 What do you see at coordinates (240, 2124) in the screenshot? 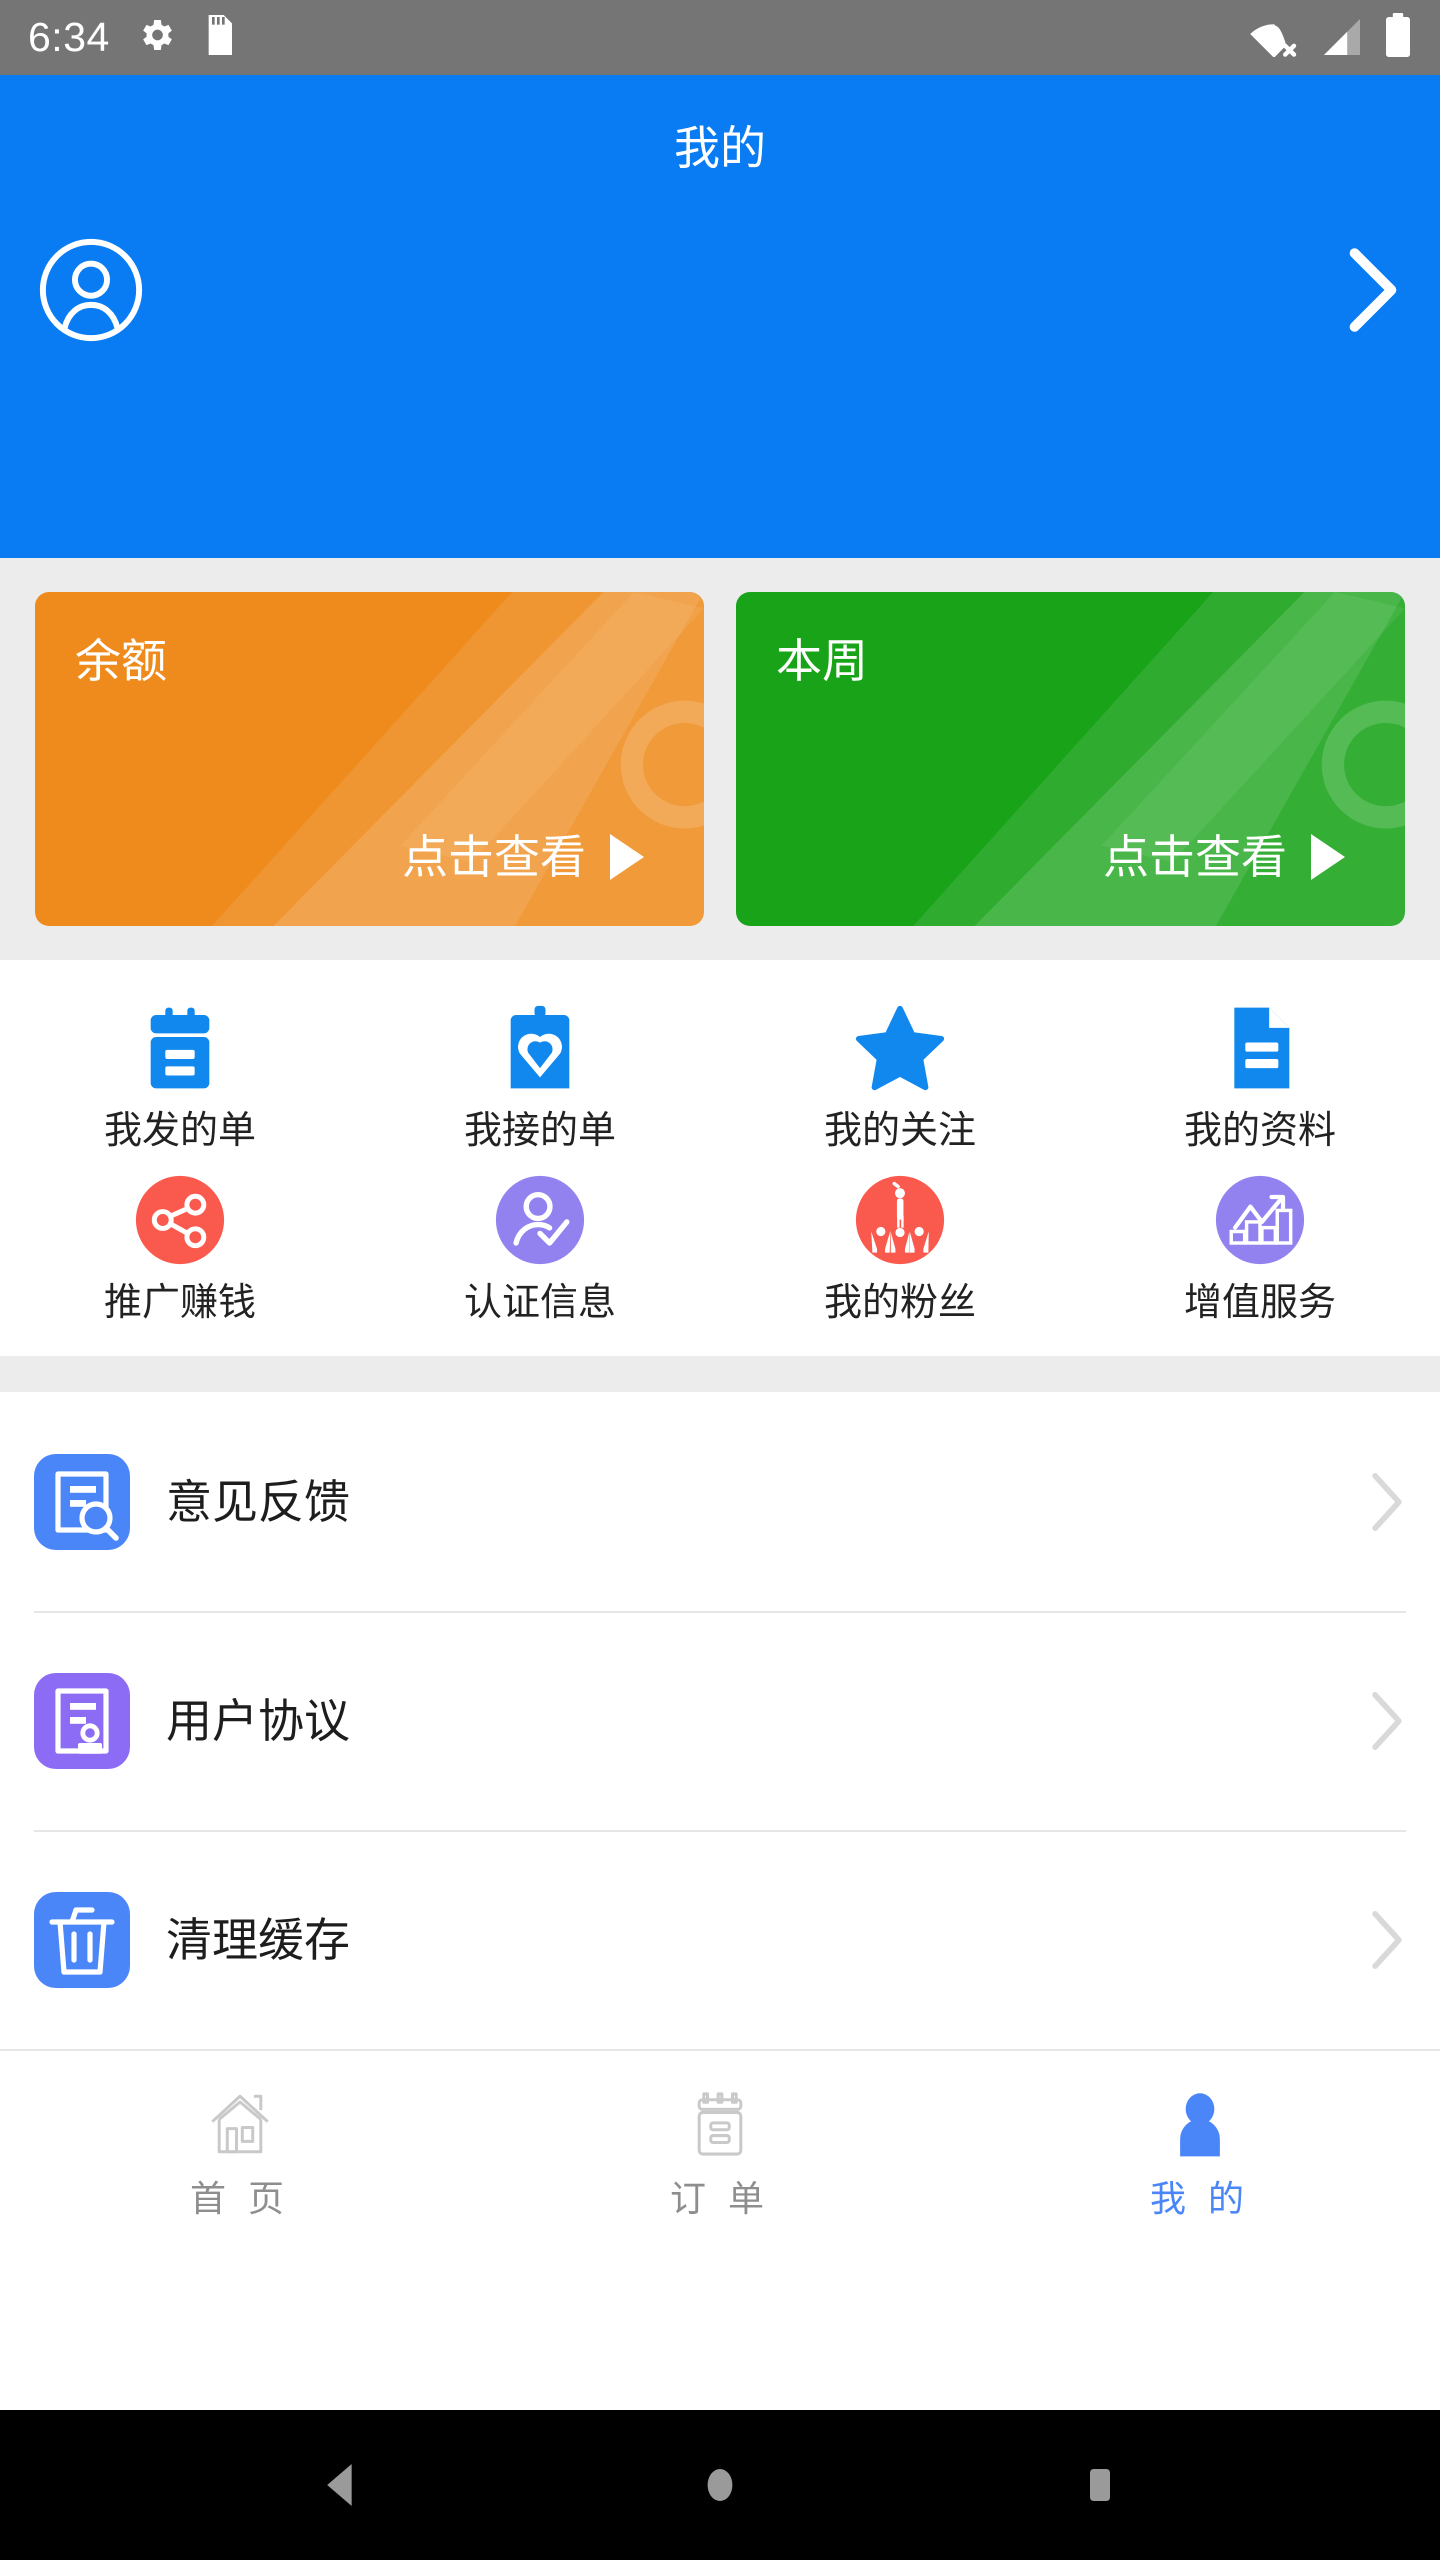
I see `home-icon` at bounding box center [240, 2124].